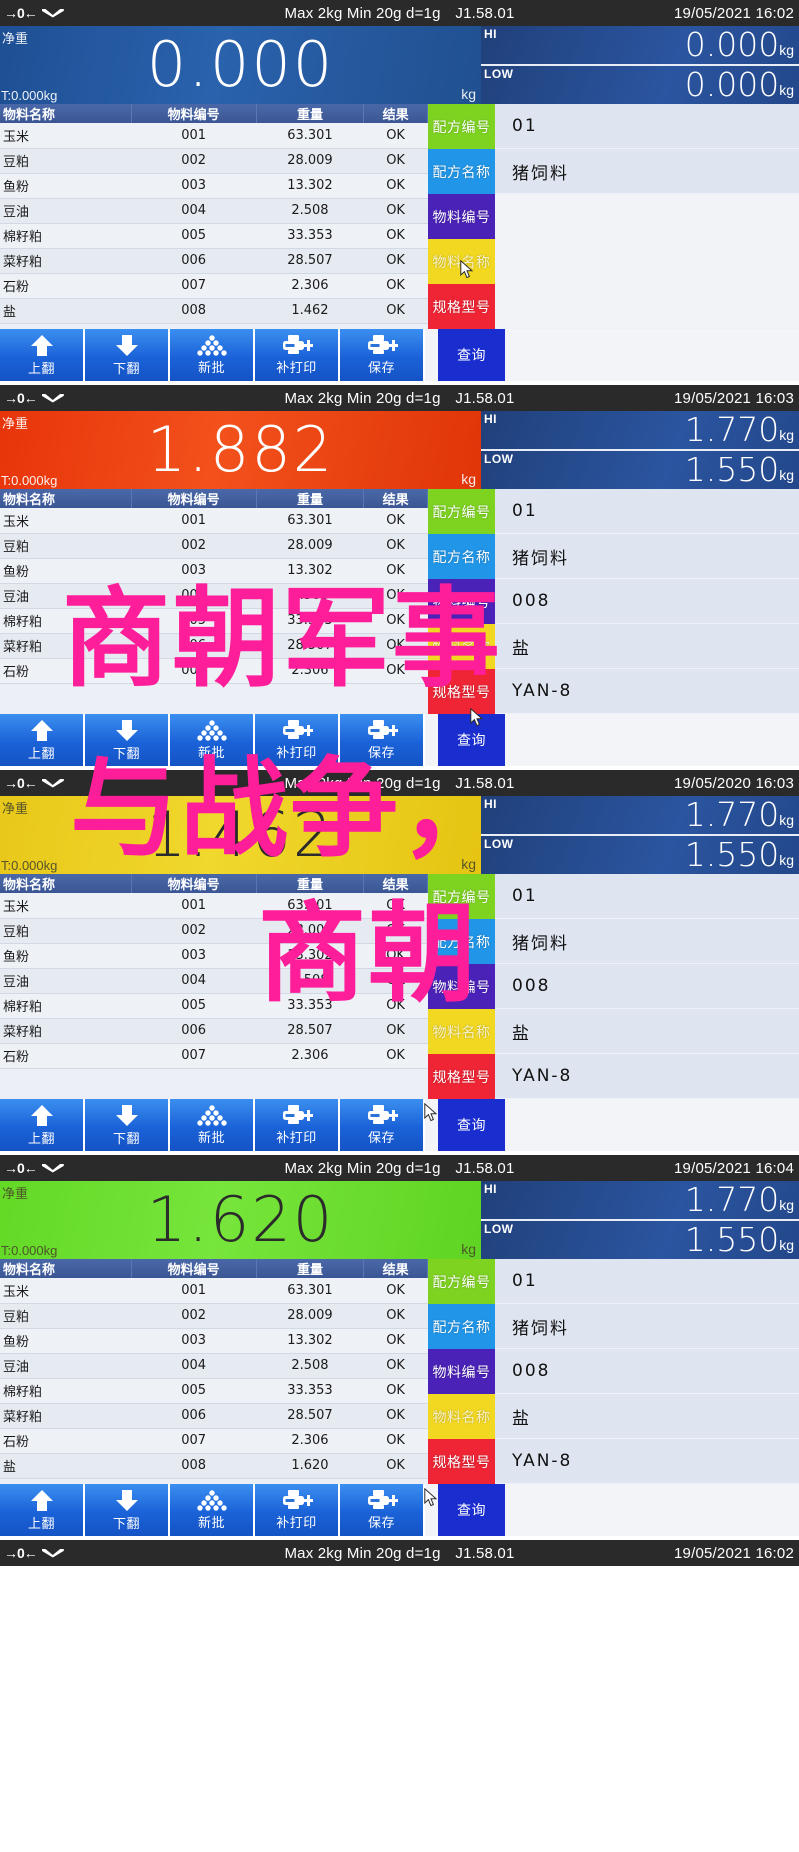  I want to click on low-limit-row: LOW 0.000 kg, so click(640, 84).